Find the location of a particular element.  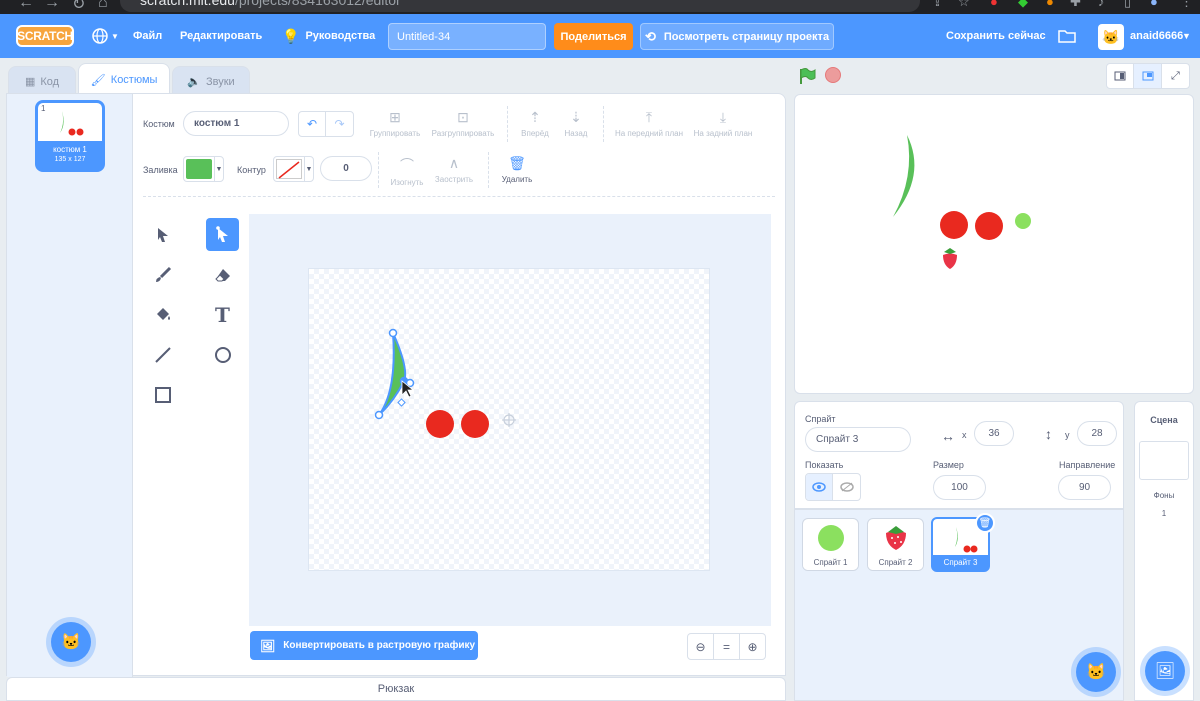

front-button: ⤒ На передний план is located at coordinates (649, 123).